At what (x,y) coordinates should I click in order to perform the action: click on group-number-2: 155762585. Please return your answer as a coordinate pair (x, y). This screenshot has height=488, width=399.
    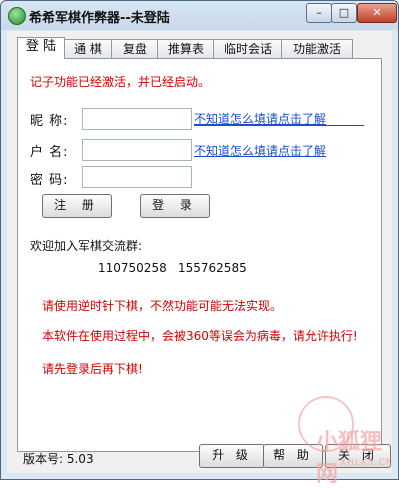
    Looking at the image, I should click on (212, 268).